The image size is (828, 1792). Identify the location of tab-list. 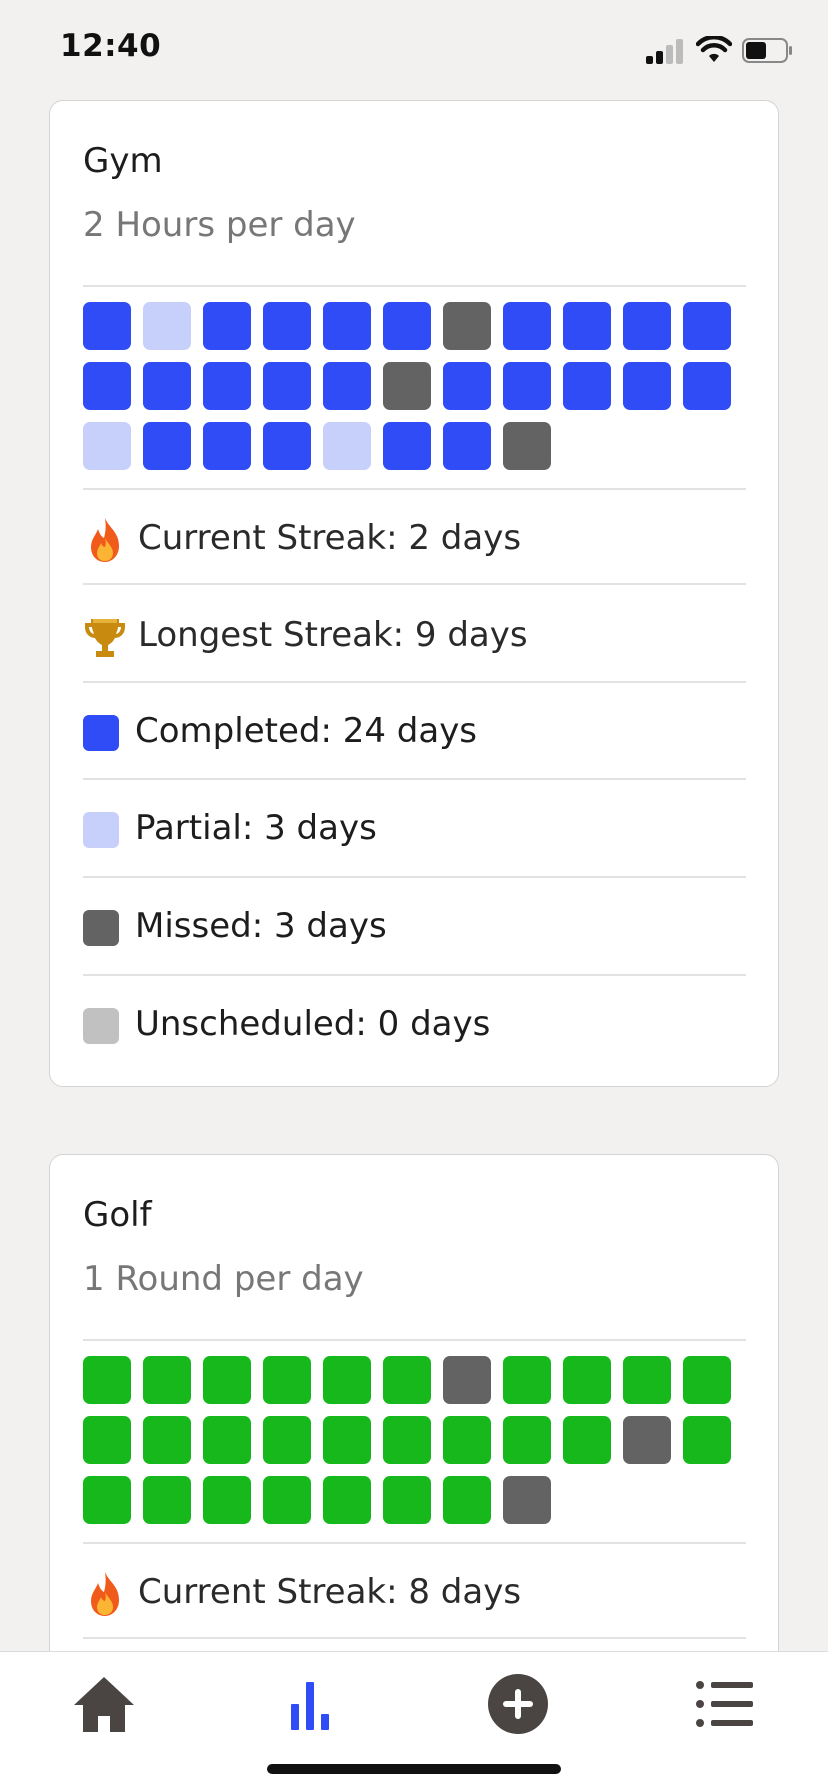
(725, 1702).